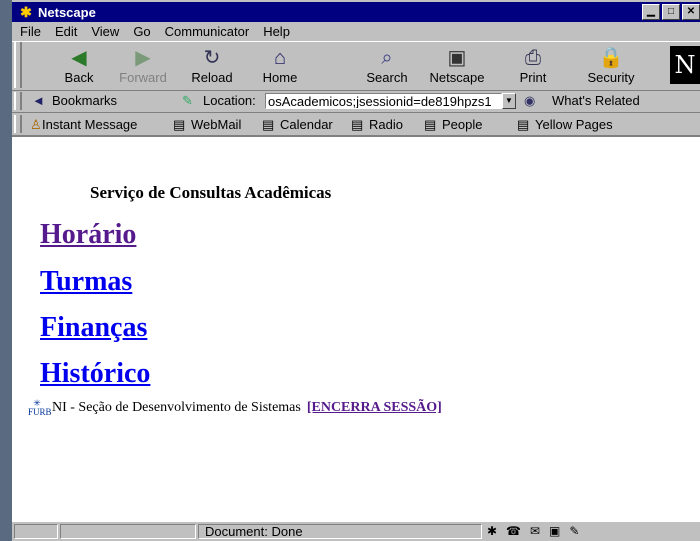  Describe the element at coordinates (306, 124) in the screenshot. I see `calendar-link: Calendar` at that location.